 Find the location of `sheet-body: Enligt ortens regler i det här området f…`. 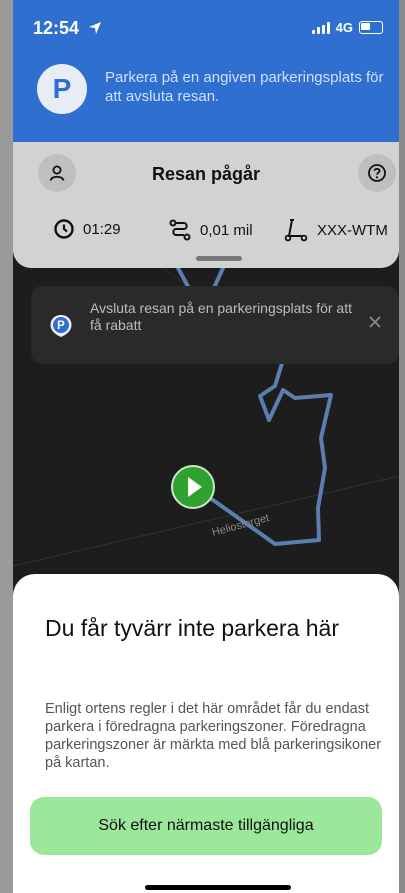

sheet-body: Enligt ortens regler i det här området f… is located at coordinates (213, 736).